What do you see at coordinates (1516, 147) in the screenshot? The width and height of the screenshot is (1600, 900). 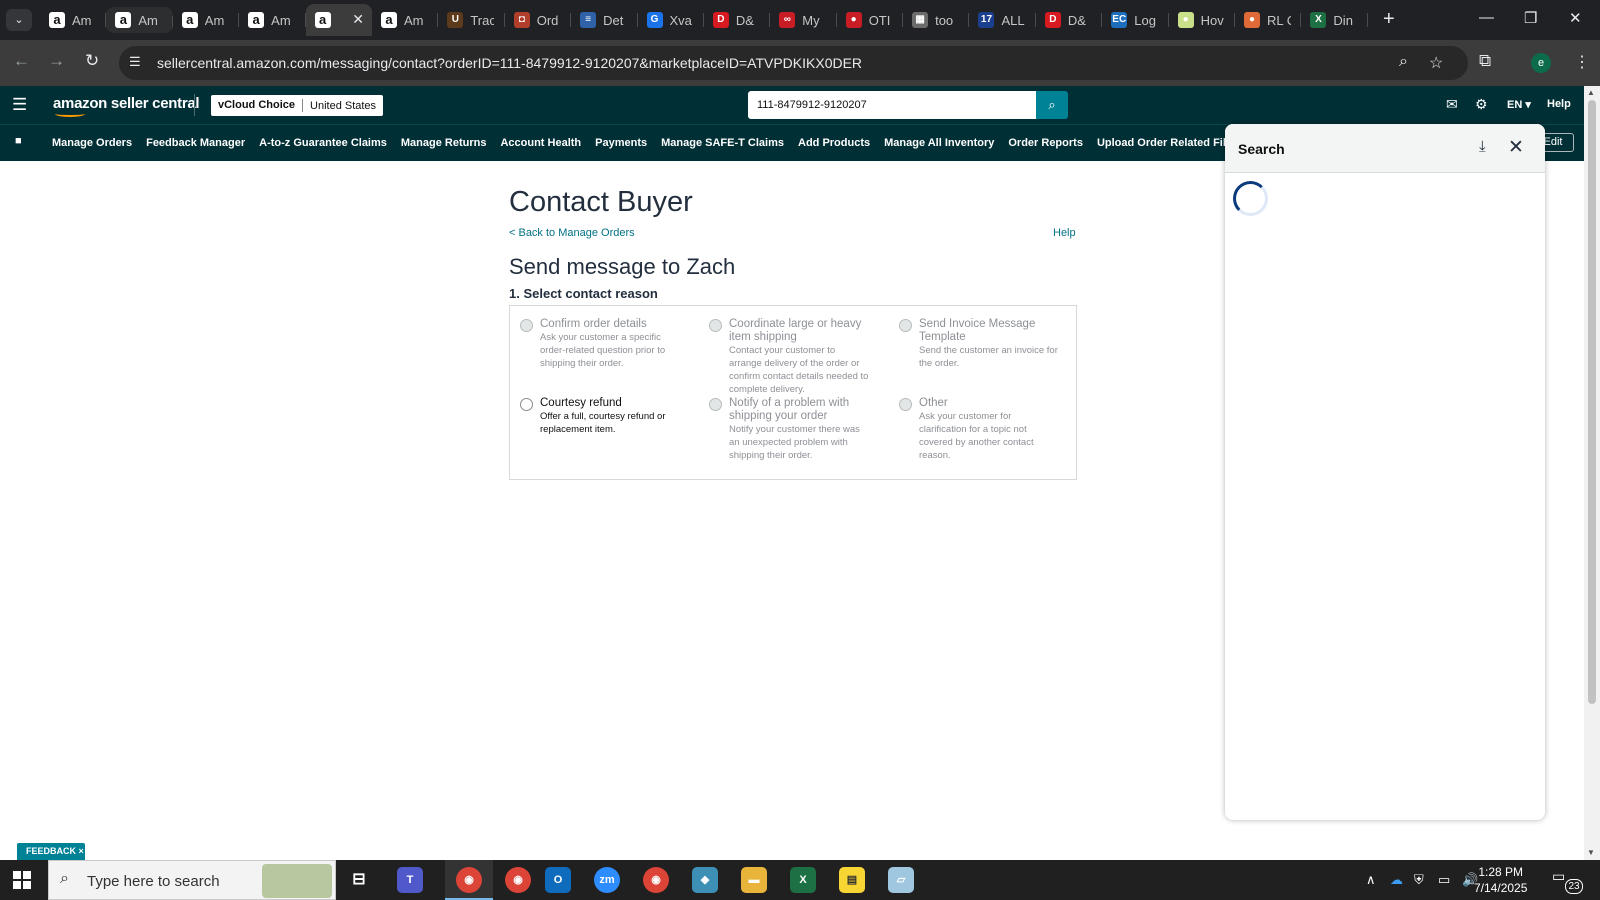 I see `close-panel-icon: ✕` at bounding box center [1516, 147].